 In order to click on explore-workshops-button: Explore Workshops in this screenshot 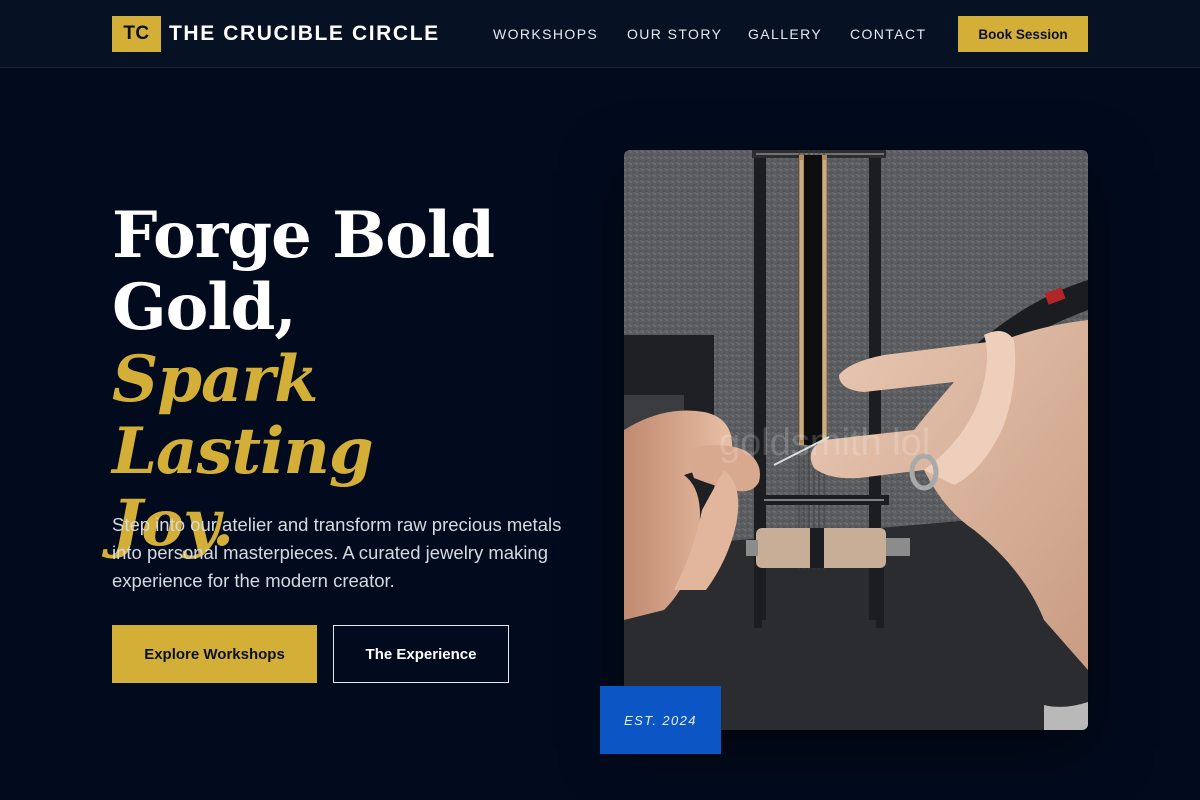, I will do `click(214, 654)`.